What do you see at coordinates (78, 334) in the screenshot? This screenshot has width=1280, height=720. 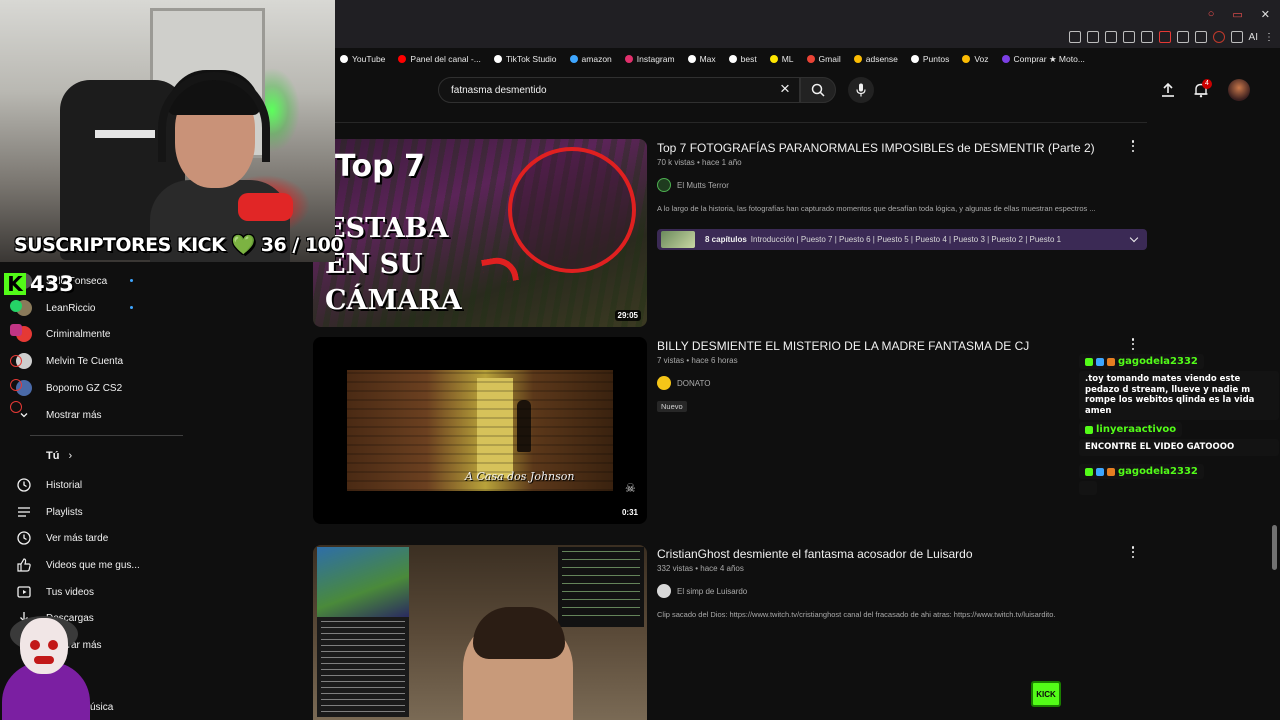 I see `sidebar-item-label: Criminalmente` at bounding box center [78, 334].